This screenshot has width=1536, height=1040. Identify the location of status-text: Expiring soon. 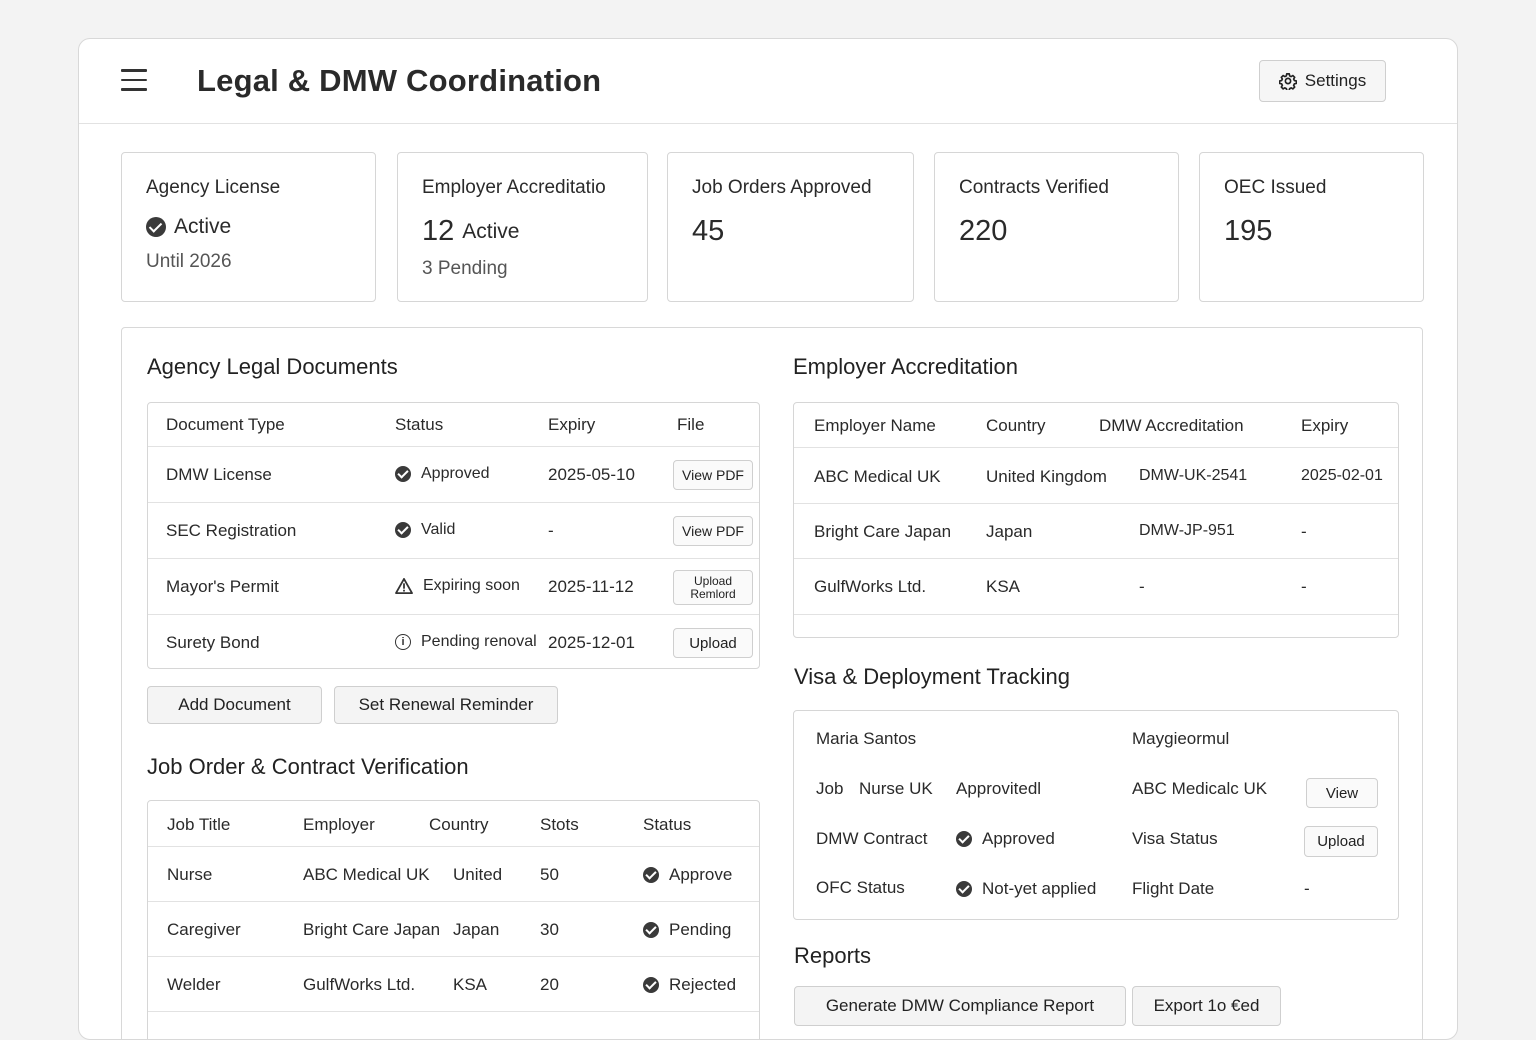
(471, 585).